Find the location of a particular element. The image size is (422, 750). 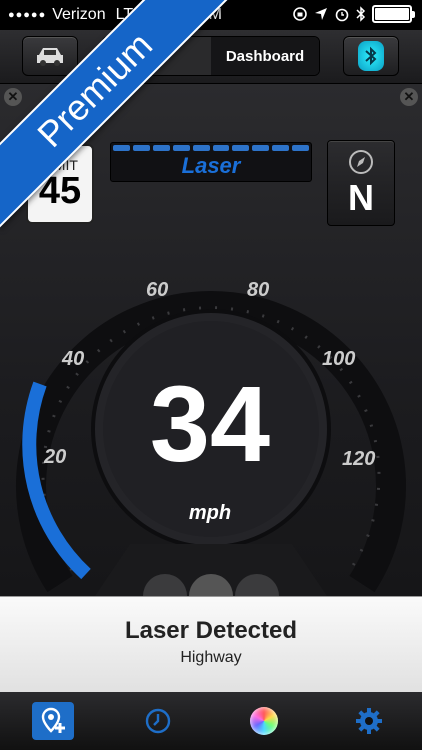

clock-icon is located at coordinates (158, 721).